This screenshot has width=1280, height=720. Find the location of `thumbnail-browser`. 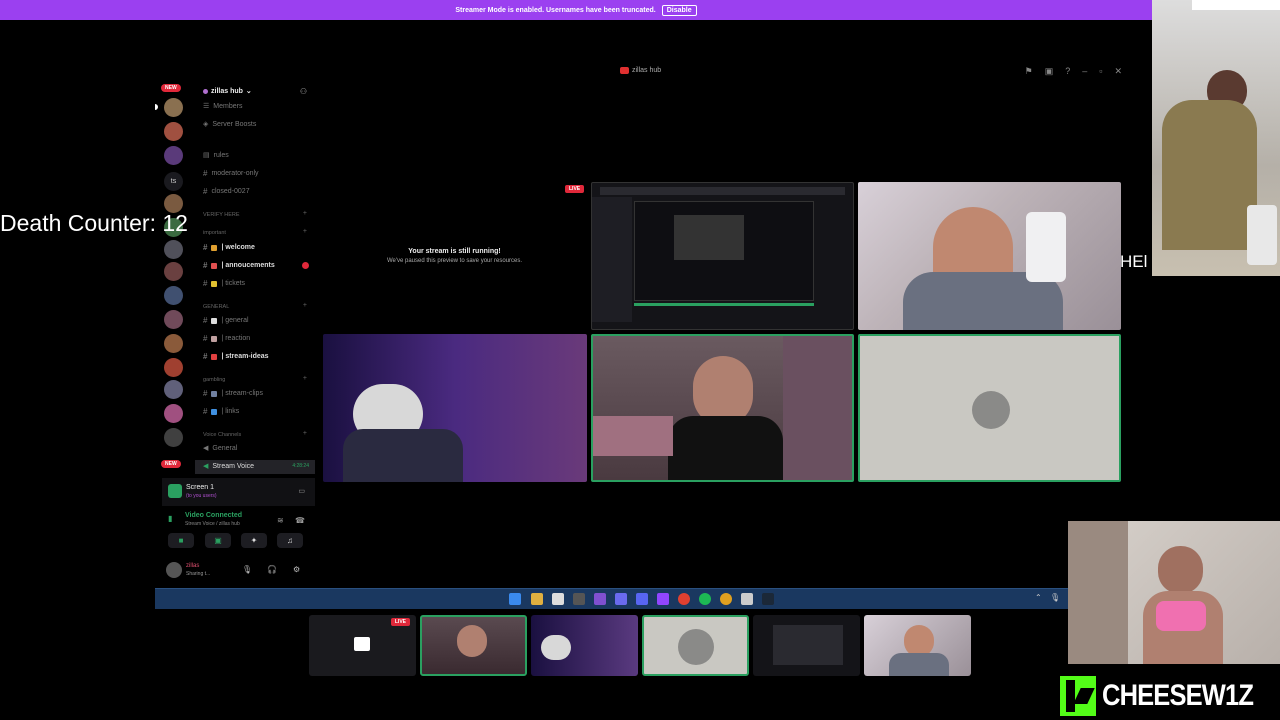

thumbnail-browser is located at coordinates (806, 645).